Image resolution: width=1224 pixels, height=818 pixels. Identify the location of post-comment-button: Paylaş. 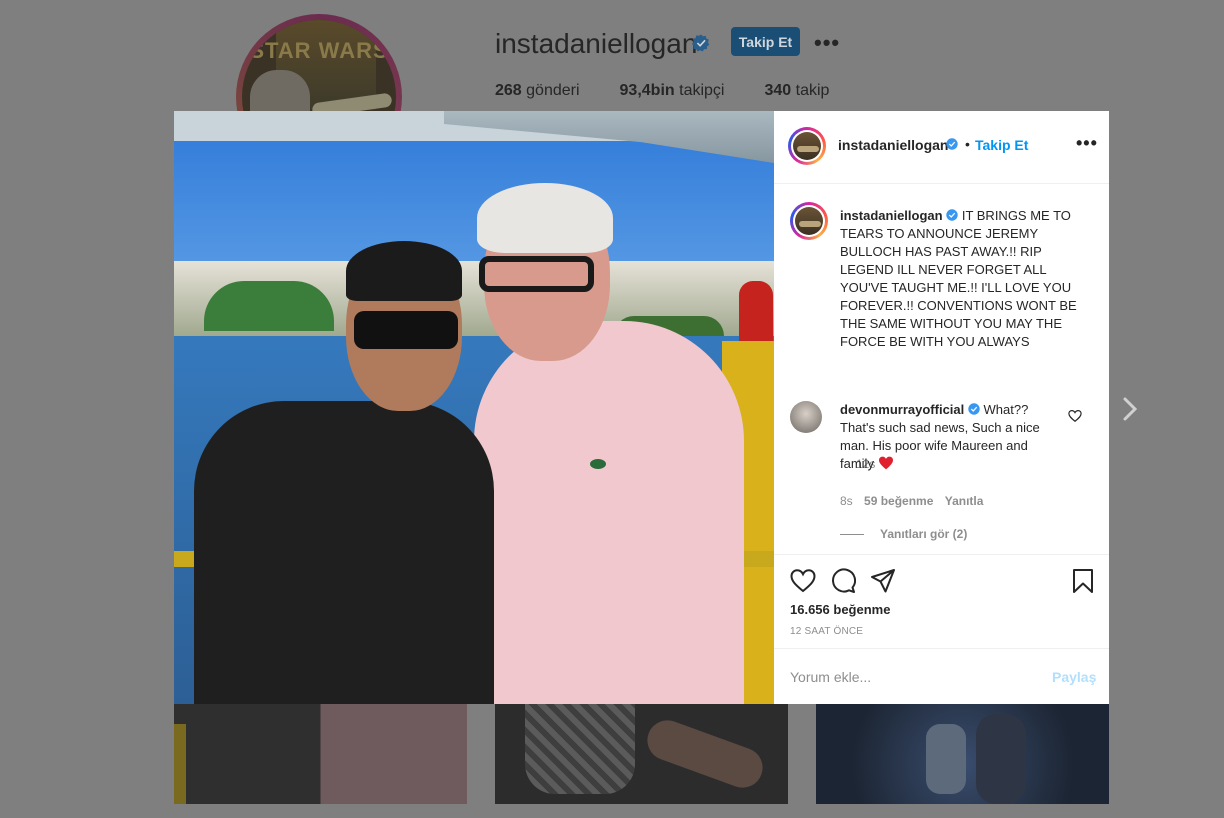
(1074, 677).